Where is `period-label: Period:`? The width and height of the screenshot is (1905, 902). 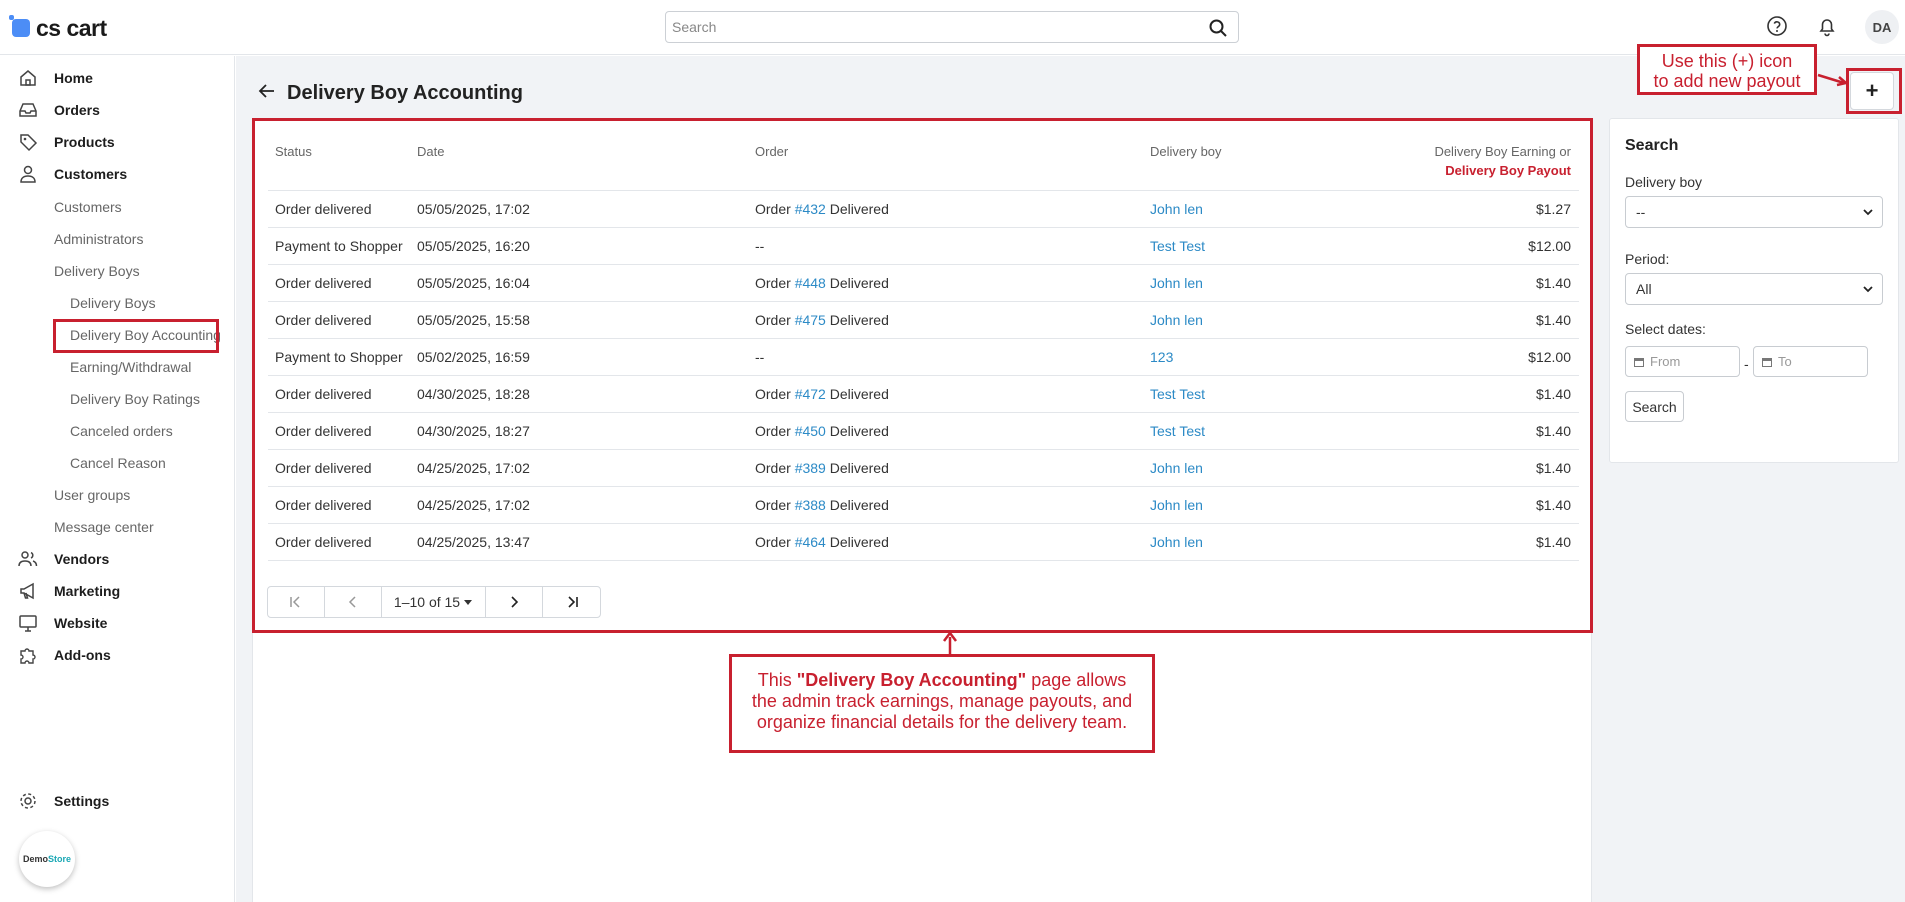 period-label: Period: is located at coordinates (1647, 259).